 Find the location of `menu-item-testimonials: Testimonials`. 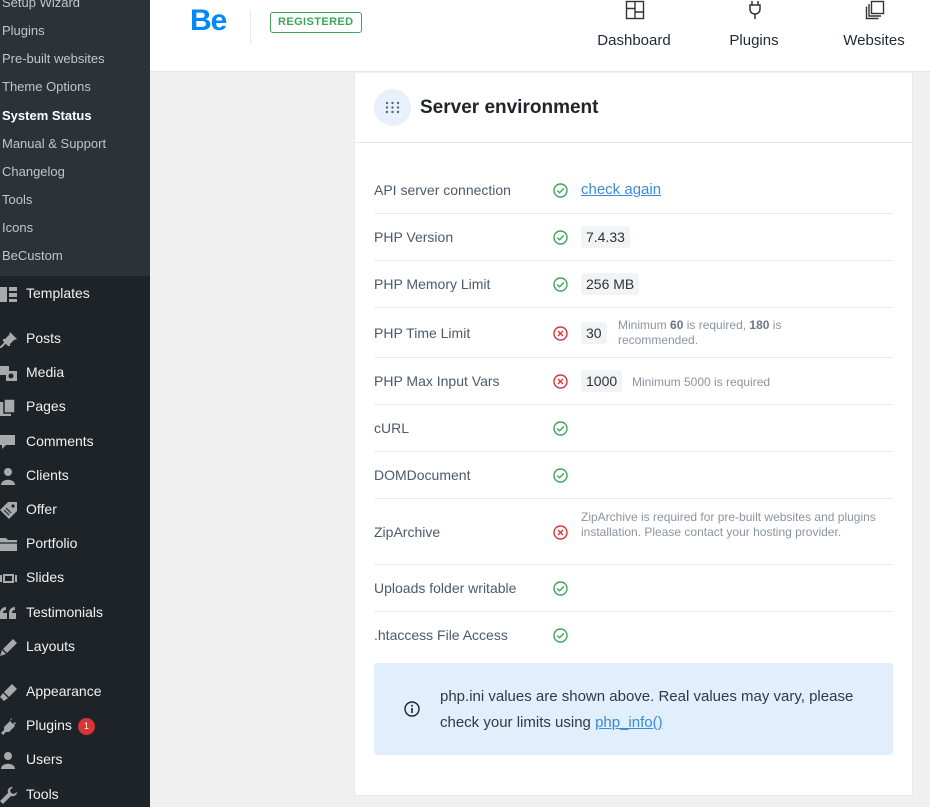

menu-item-testimonials: Testimonials is located at coordinates (75, 613).